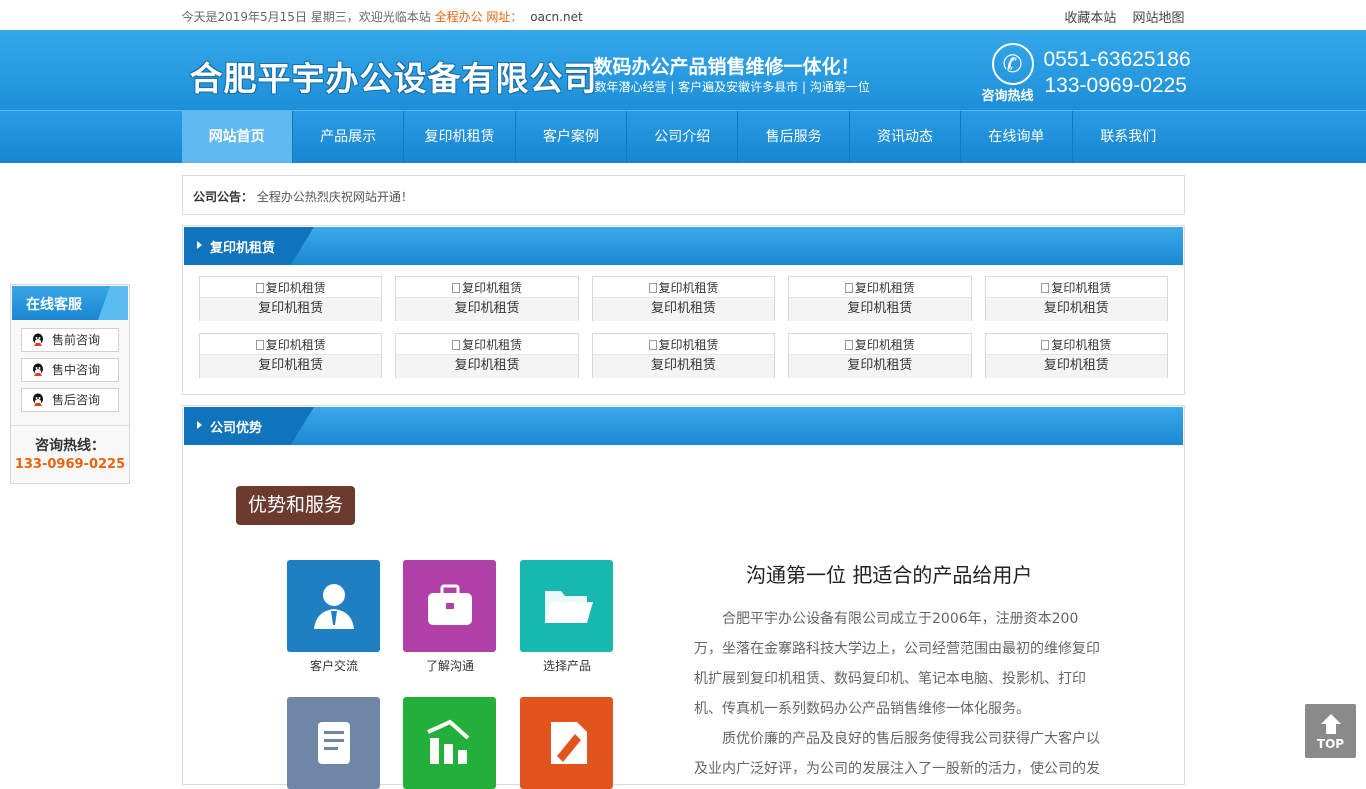 The width and height of the screenshot is (1366, 789). I want to click on edit-icon, so click(567, 743).